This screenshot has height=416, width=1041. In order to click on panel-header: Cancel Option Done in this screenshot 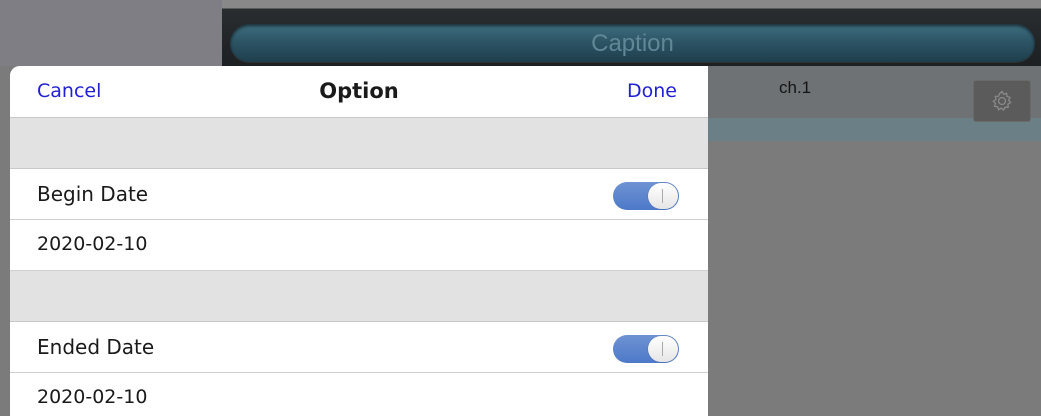, I will do `click(359, 92)`.